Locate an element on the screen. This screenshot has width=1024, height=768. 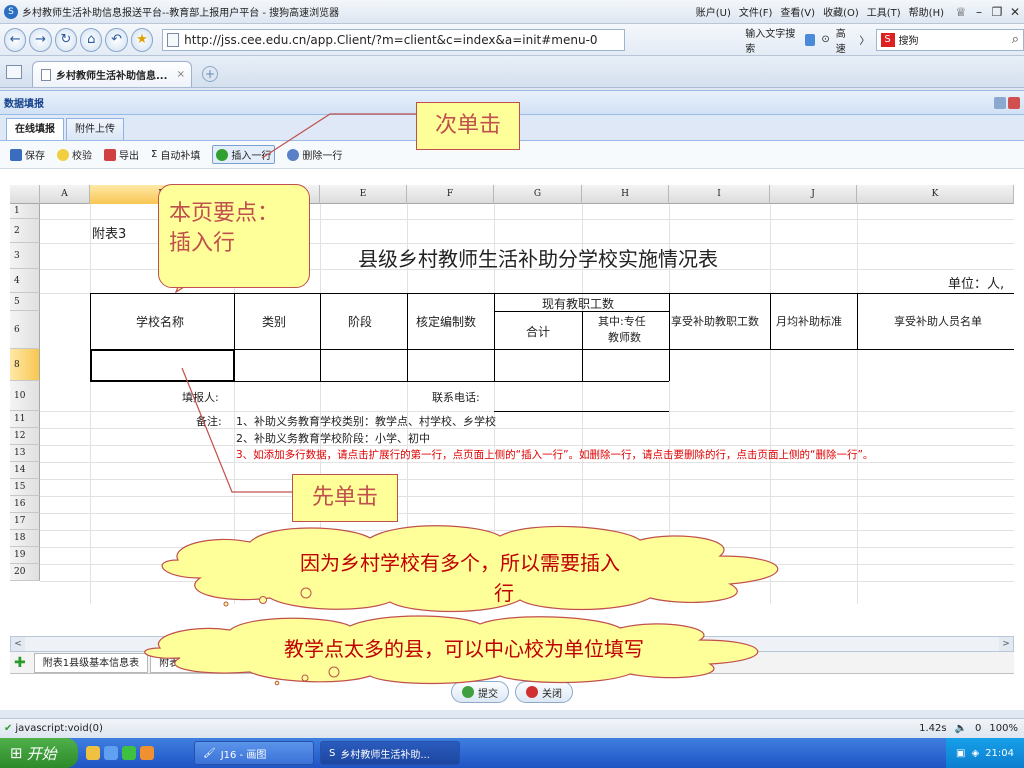
scroll-right-icon: > is located at coordinates (1006, 644).